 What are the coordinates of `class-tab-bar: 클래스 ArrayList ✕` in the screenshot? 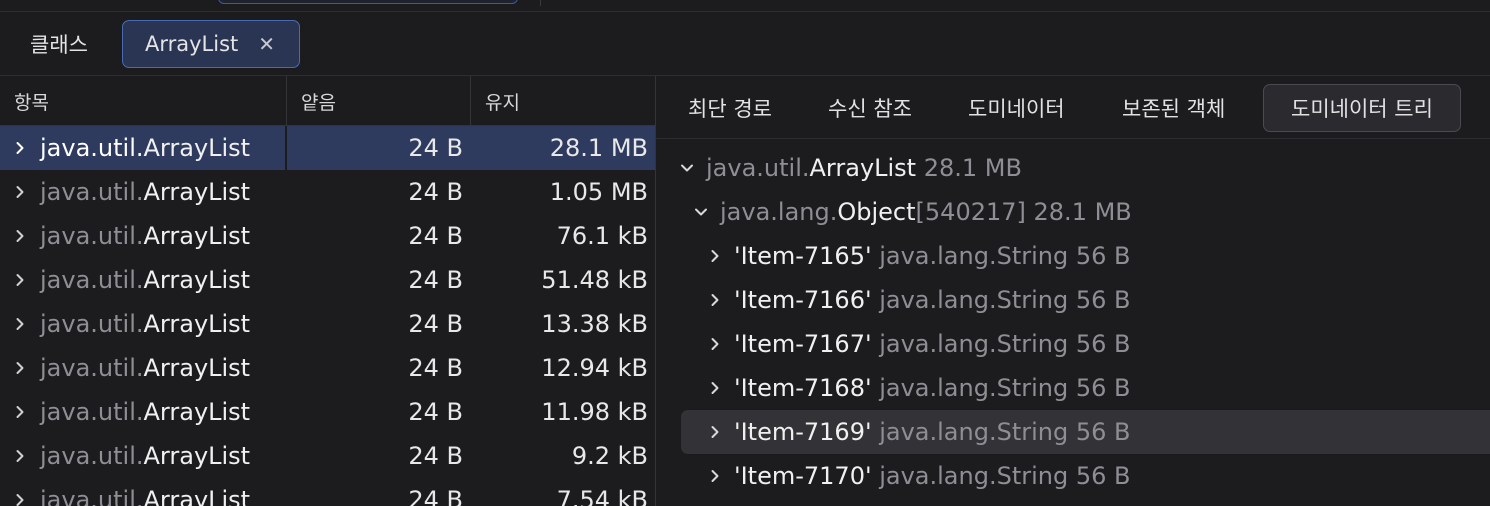 It's located at (745, 44).